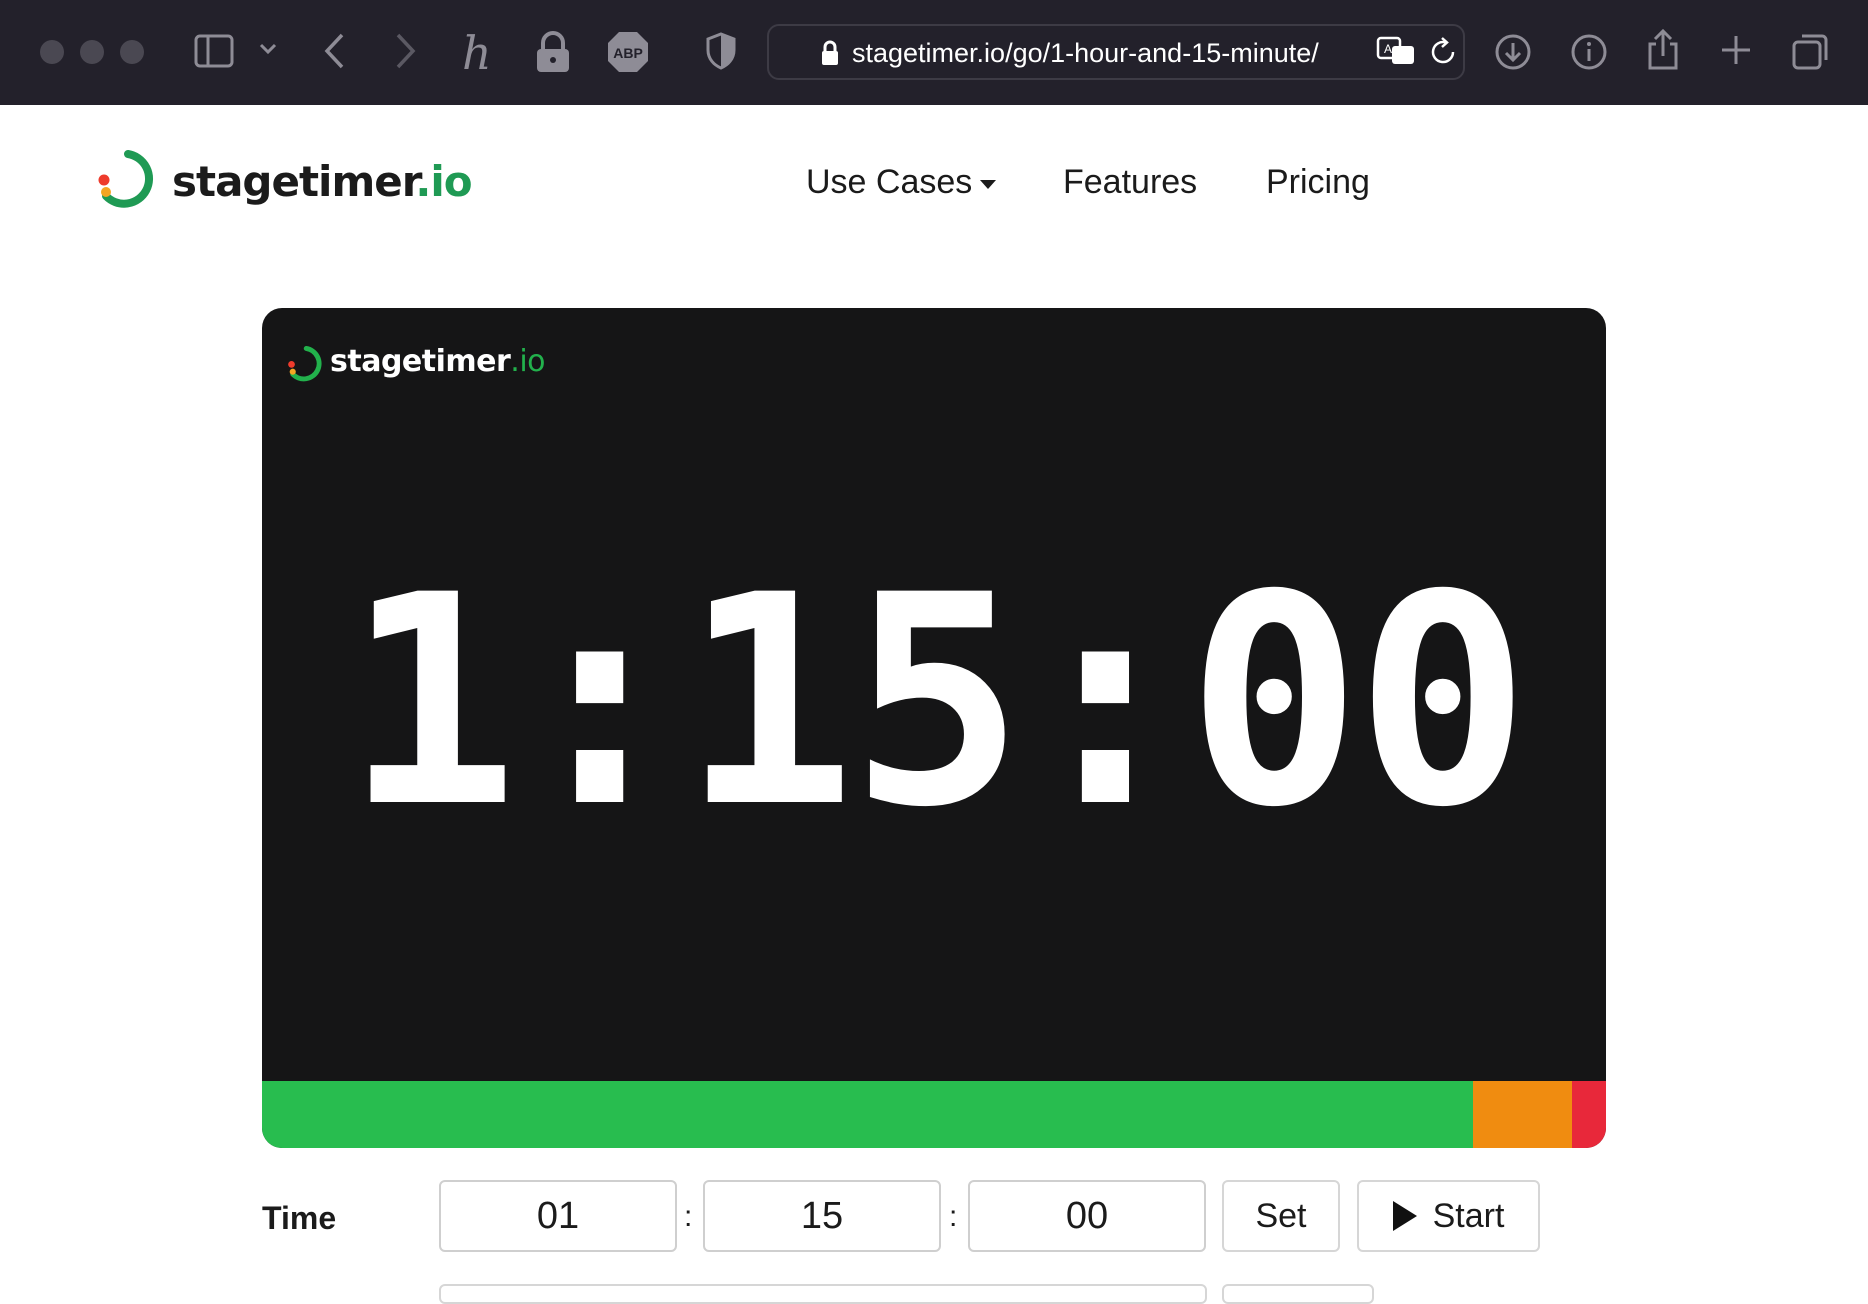 This screenshot has height=1304, width=1868. What do you see at coordinates (132, 52) in the screenshot?
I see `zoom-window-button` at bounding box center [132, 52].